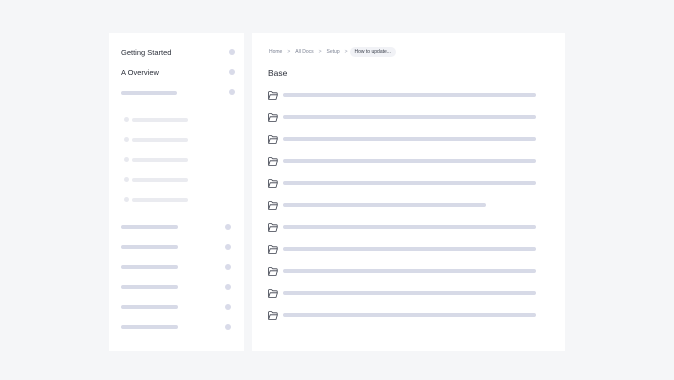 Image resolution: width=674 pixels, height=380 pixels. What do you see at coordinates (304, 52) in the screenshot?
I see `breadcrumb-all-docs: All Docs` at bounding box center [304, 52].